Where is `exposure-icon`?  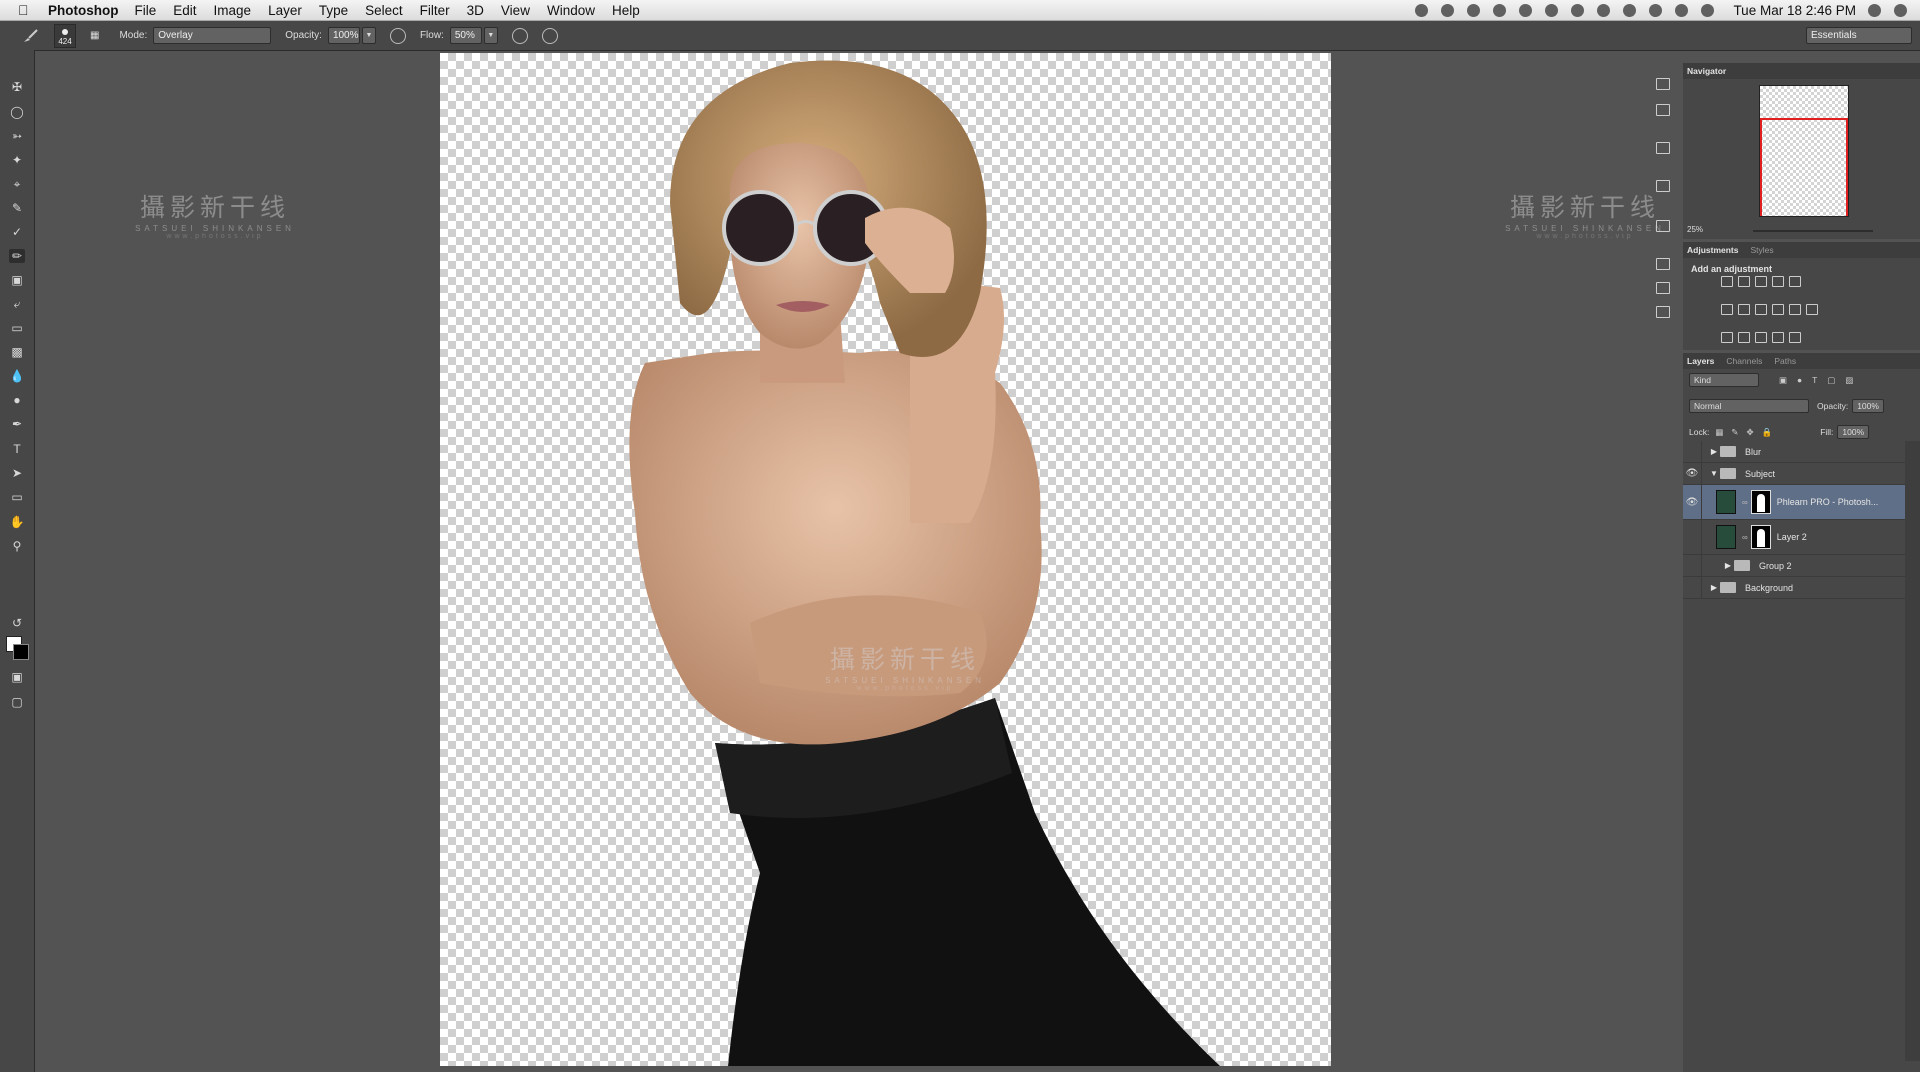 exposure-icon is located at coordinates (1778, 281).